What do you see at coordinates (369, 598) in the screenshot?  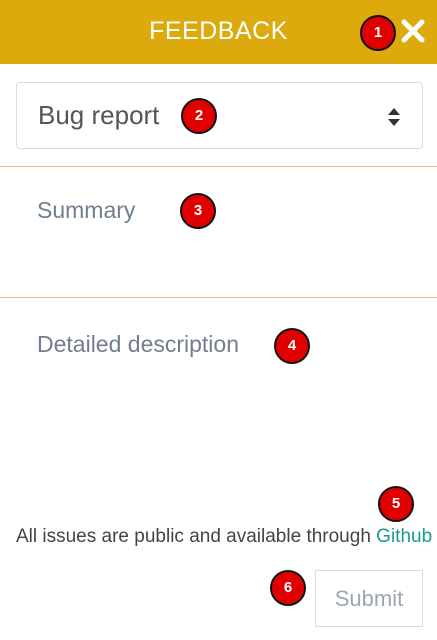 I see `submit-button: Submit` at bounding box center [369, 598].